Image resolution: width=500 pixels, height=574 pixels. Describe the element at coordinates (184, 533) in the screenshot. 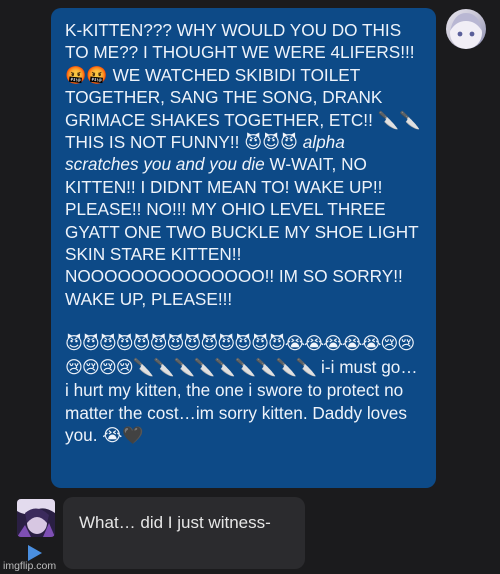

I see `incoming-message-bubble: What… did I just witness-` at that location.